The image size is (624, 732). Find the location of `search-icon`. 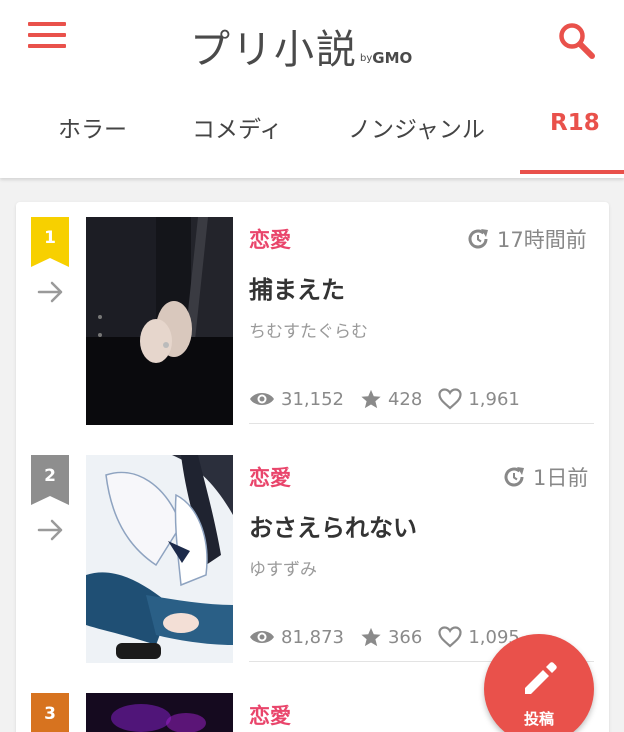

search-icon is located at coordinates (577, 41).